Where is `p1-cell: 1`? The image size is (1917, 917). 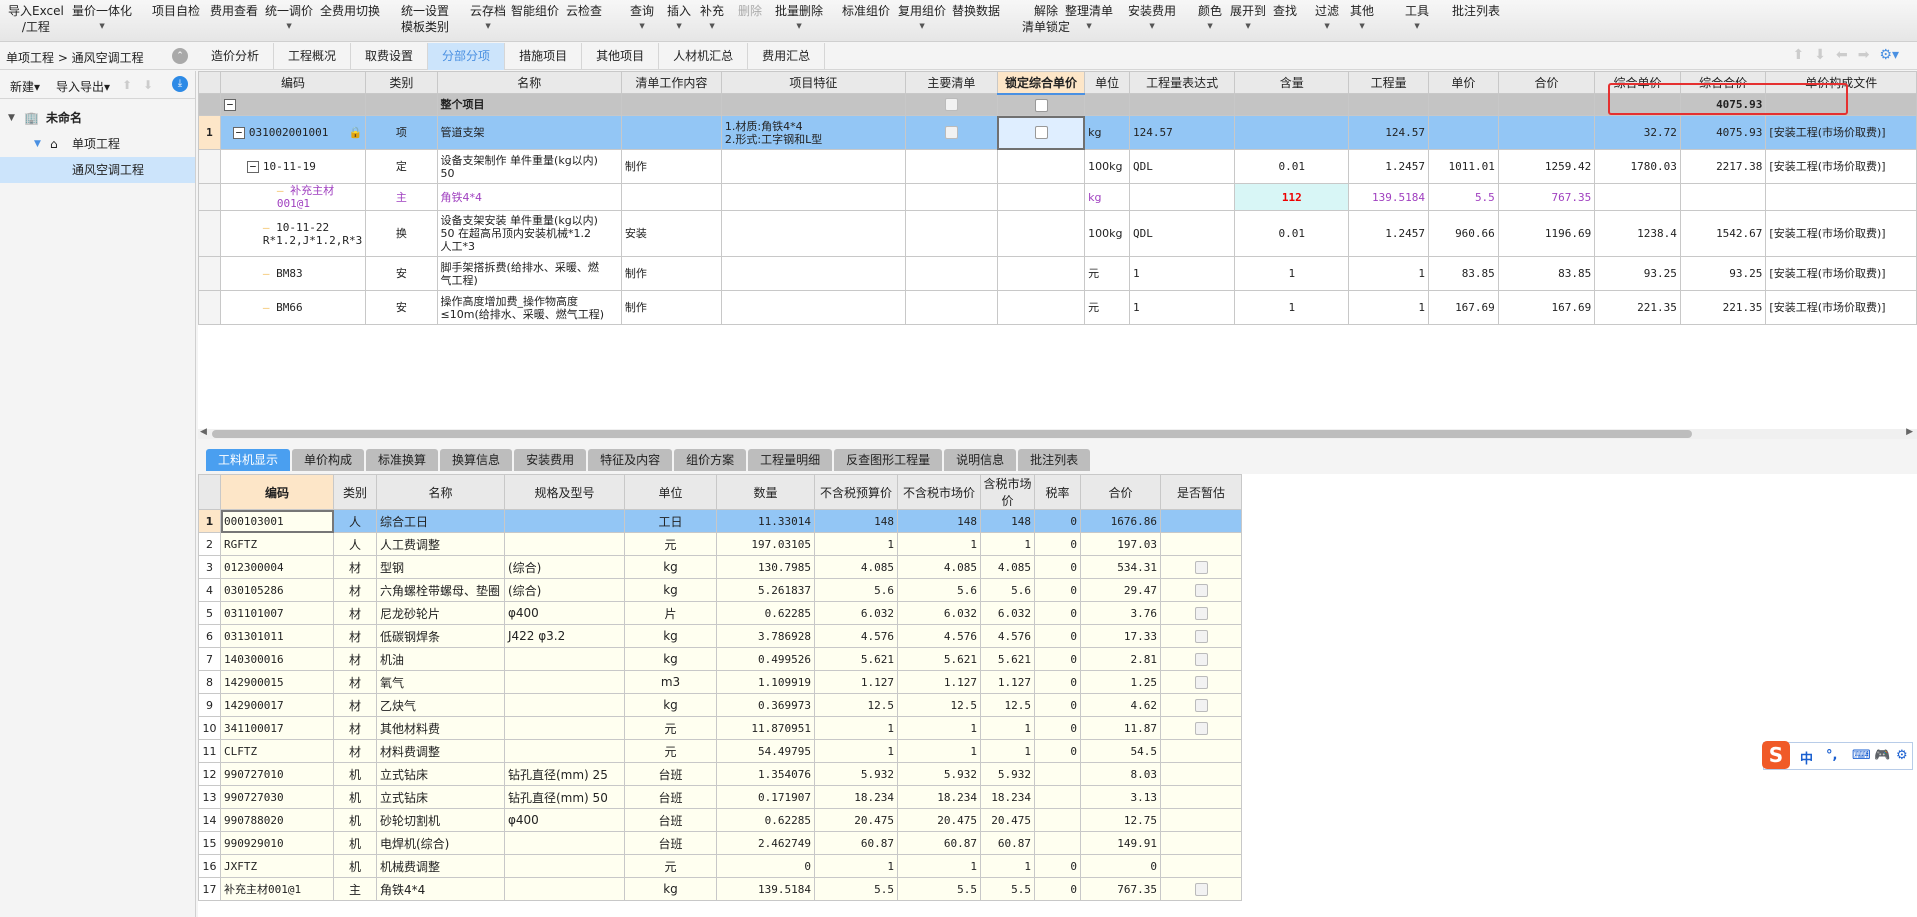 p1-cell: 1 is located at coordinates (856, 728).